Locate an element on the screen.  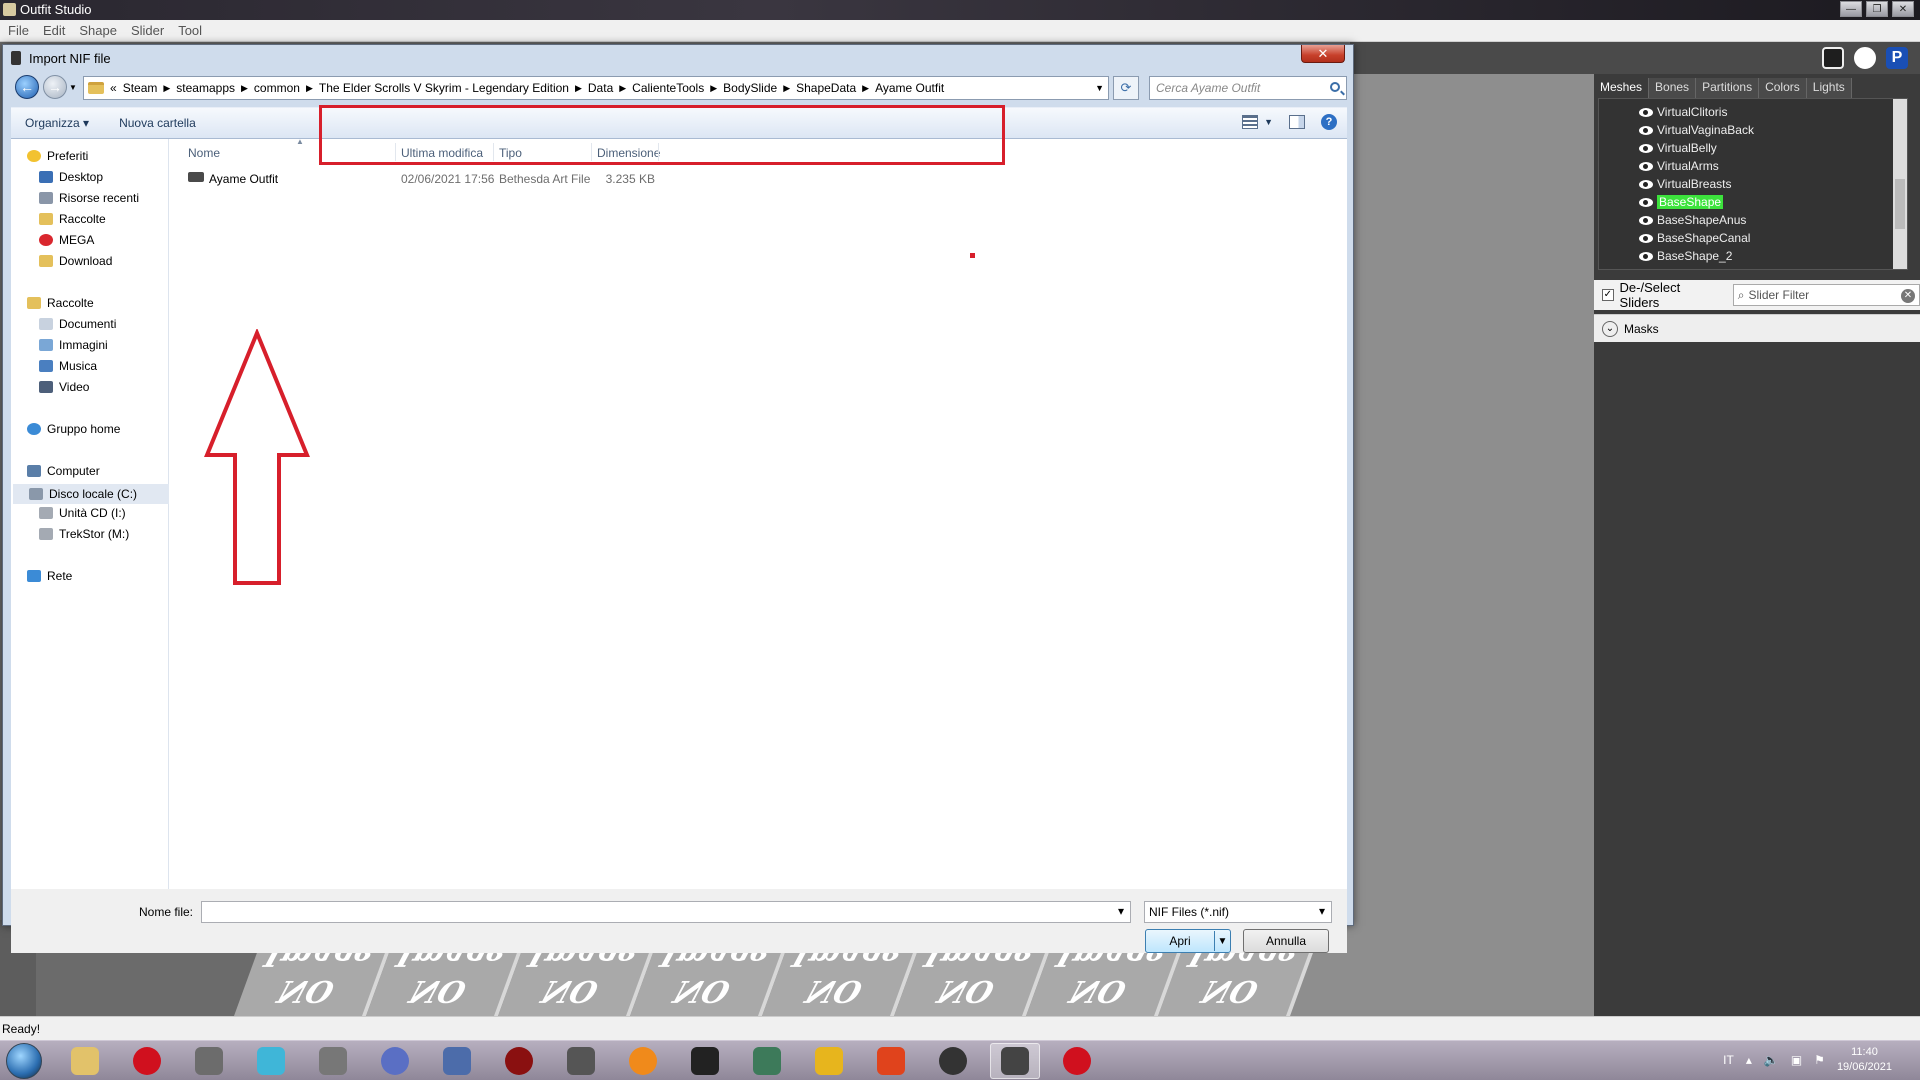
tab-lights: Lights is located at coordinates (1829, 88).